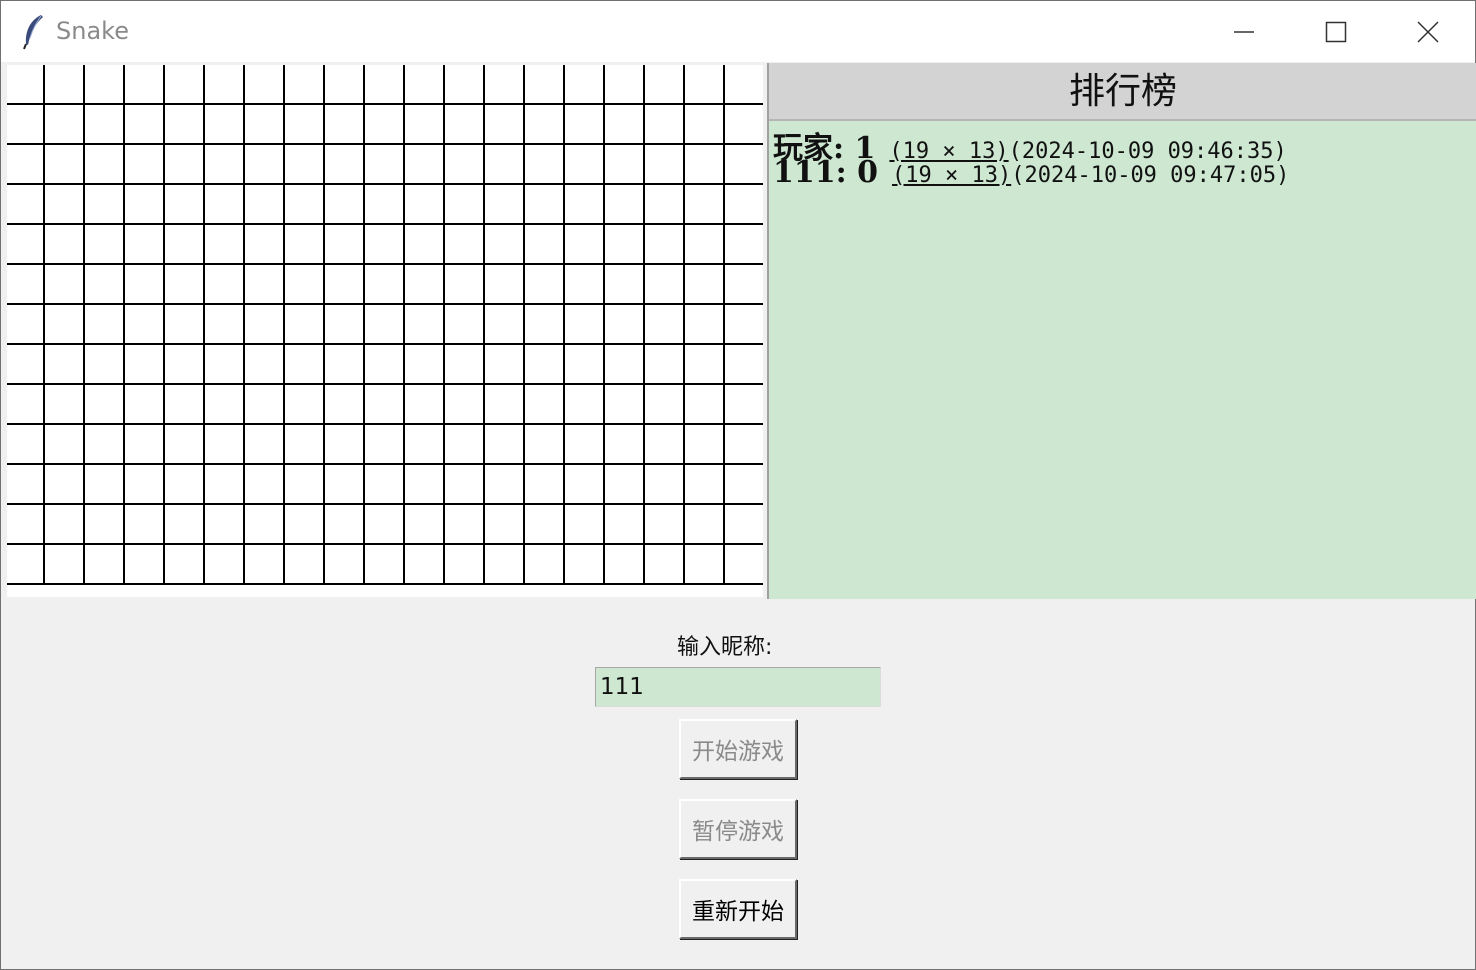 This screenshot has width=1476, height=970. I want to click on nickname-label: 输入昵称:, so click(725, 647).